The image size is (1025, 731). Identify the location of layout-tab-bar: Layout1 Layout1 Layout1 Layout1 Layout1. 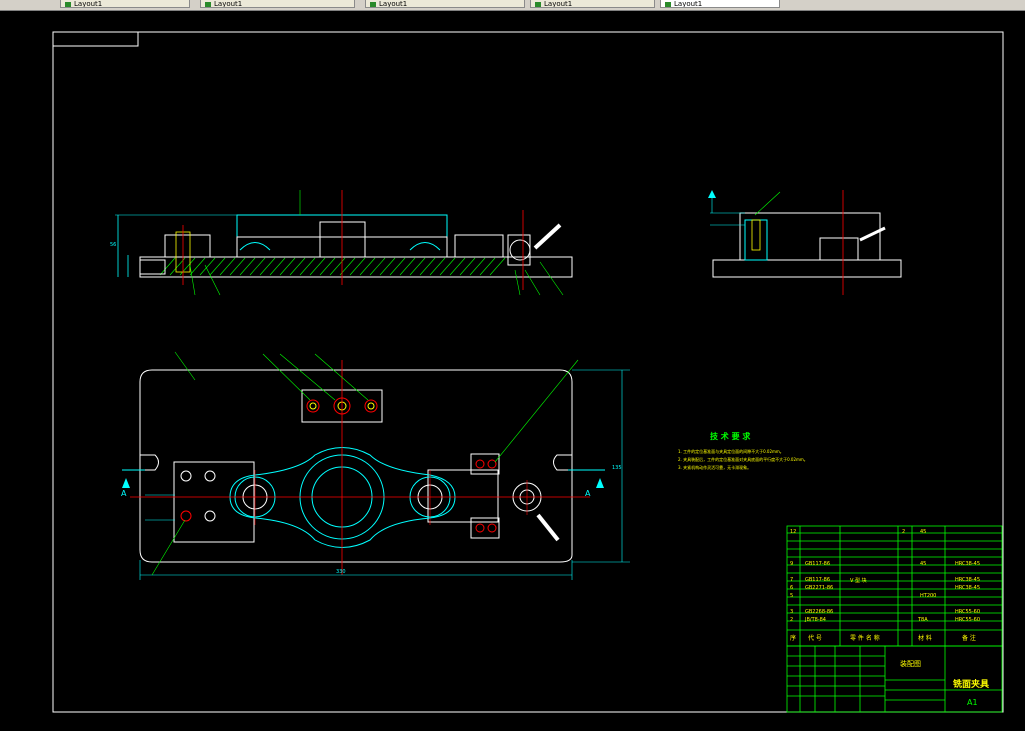
(512, 5).